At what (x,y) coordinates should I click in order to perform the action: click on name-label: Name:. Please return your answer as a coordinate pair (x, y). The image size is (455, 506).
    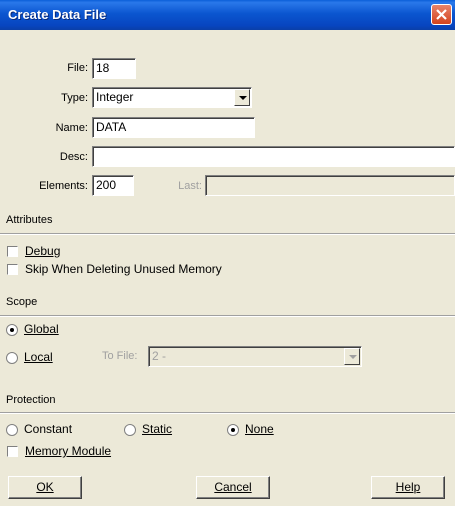
    Looking at the image, I should click on (71, 128).